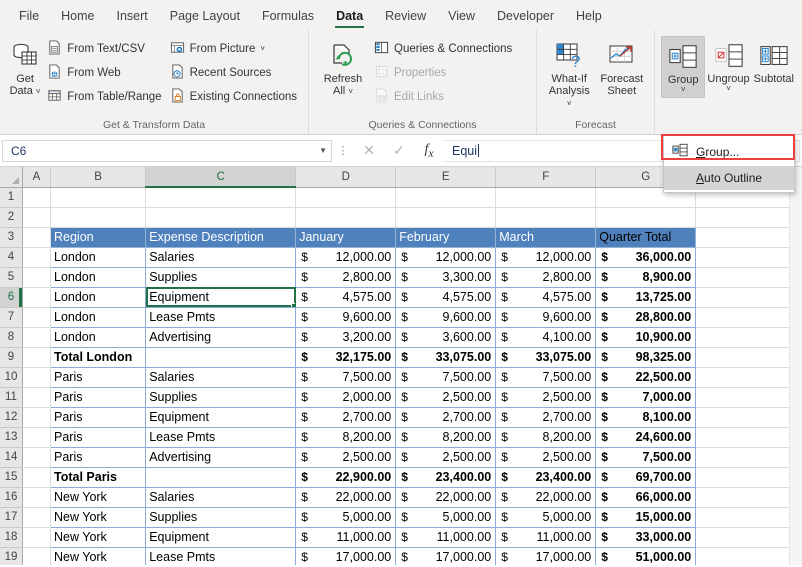 The image size is (802, 567). I want to click on get-data-button: Get Data ˅, so click(25, 68).